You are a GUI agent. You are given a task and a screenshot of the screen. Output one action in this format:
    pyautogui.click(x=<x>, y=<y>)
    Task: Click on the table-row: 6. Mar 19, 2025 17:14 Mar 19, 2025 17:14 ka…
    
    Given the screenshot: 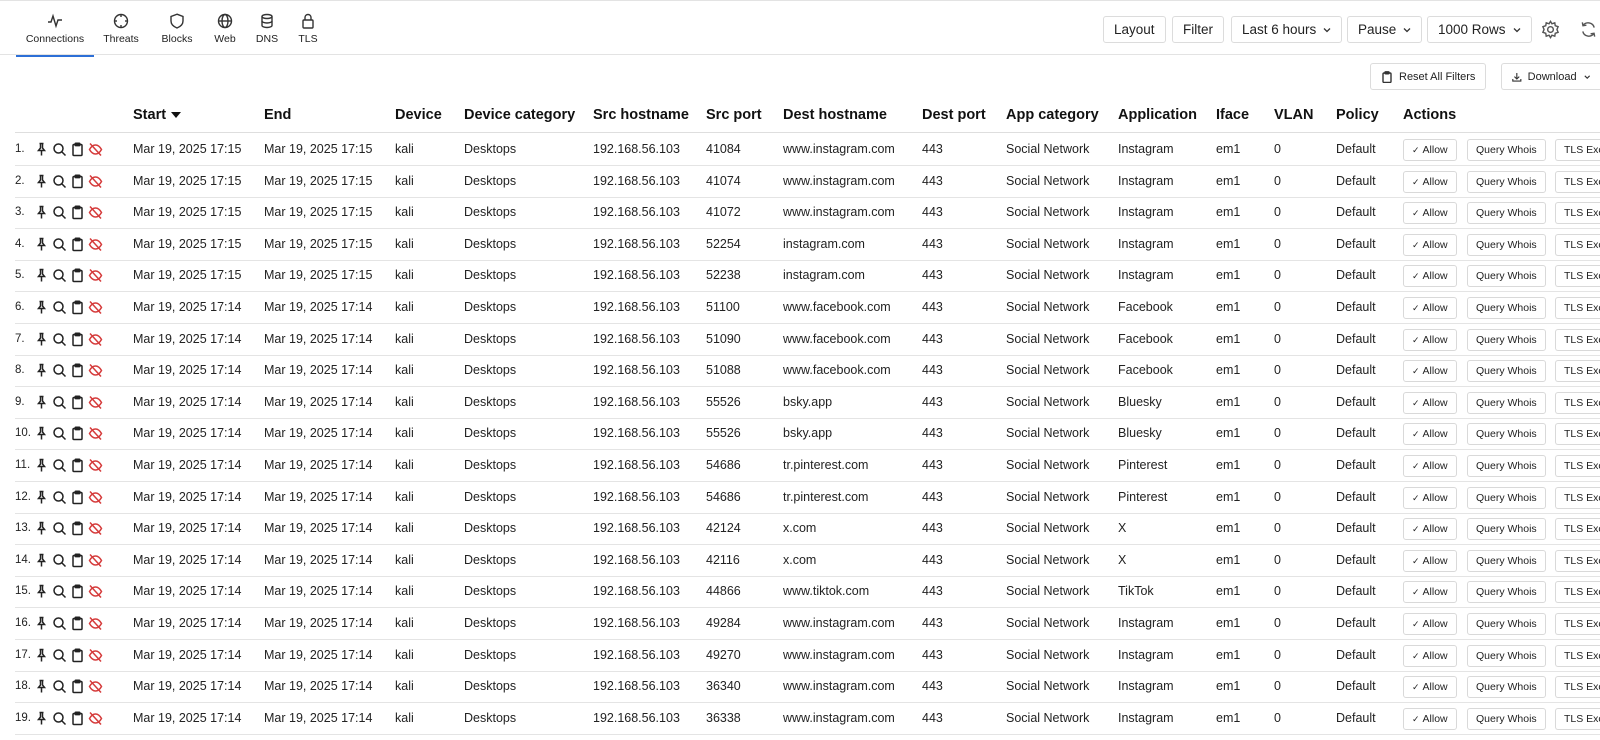 What is the action you would take?
    pyautogui.click(x=807, y=308)
    